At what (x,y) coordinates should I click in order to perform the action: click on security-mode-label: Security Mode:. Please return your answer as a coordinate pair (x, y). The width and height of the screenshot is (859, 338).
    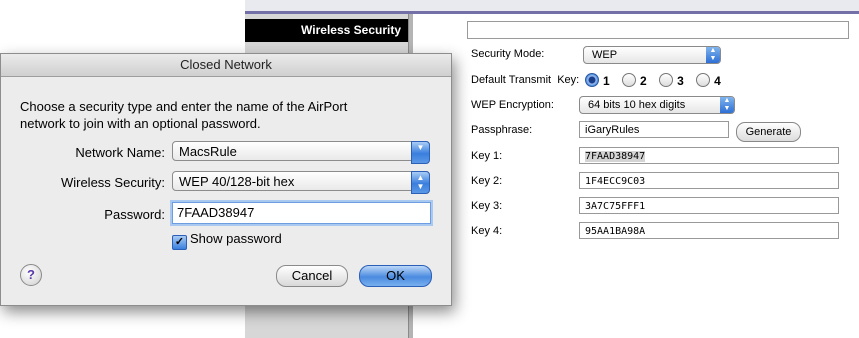
    Looking at the image, I should click on (508, 54).